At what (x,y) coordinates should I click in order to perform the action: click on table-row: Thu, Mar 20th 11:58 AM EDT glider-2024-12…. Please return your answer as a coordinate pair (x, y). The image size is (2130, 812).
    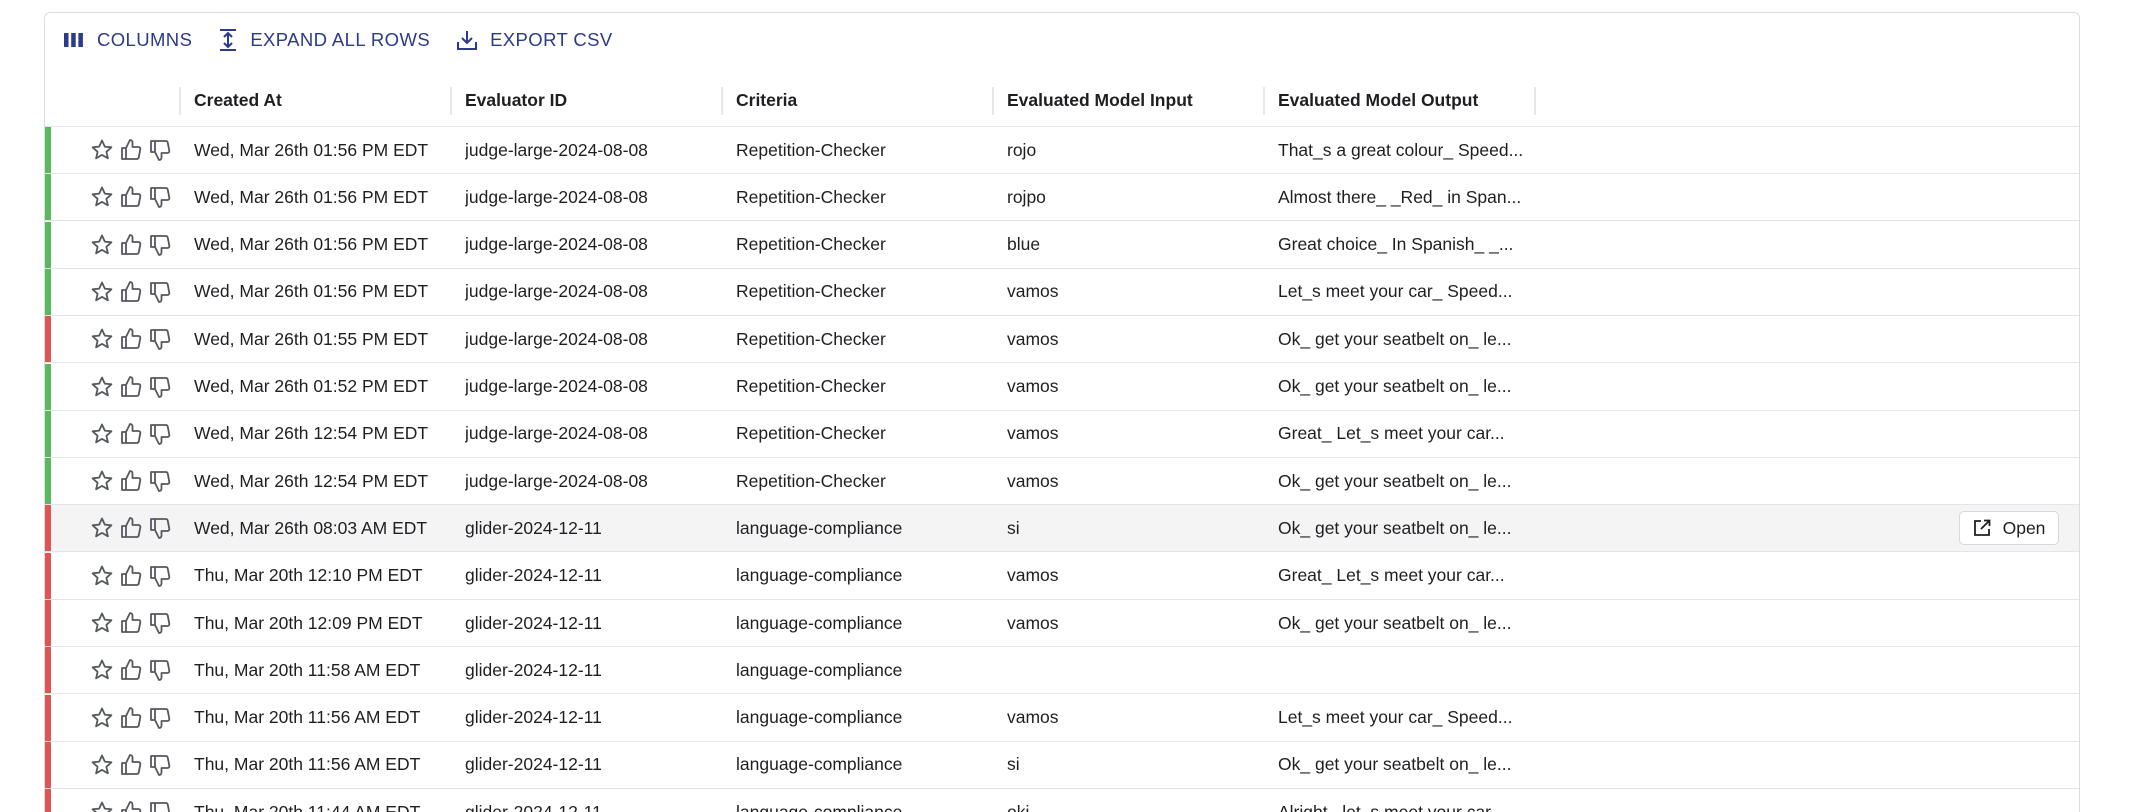
    Looking at the image, I should click on (1062, 671).